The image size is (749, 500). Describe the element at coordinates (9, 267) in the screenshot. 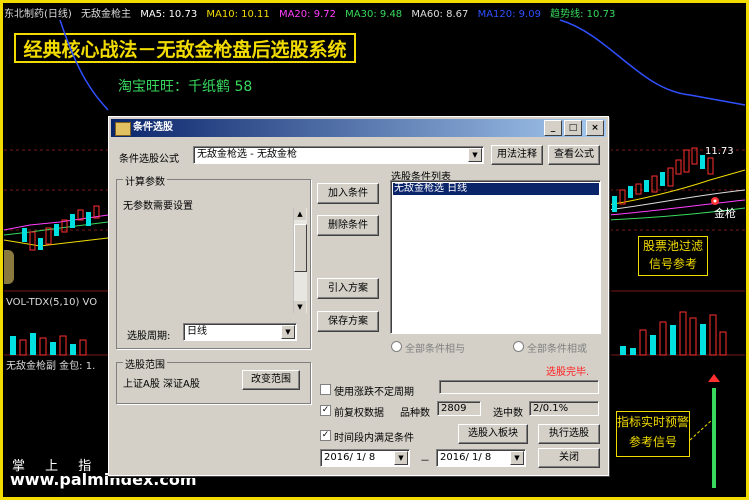

I see `side-handle` at that location.